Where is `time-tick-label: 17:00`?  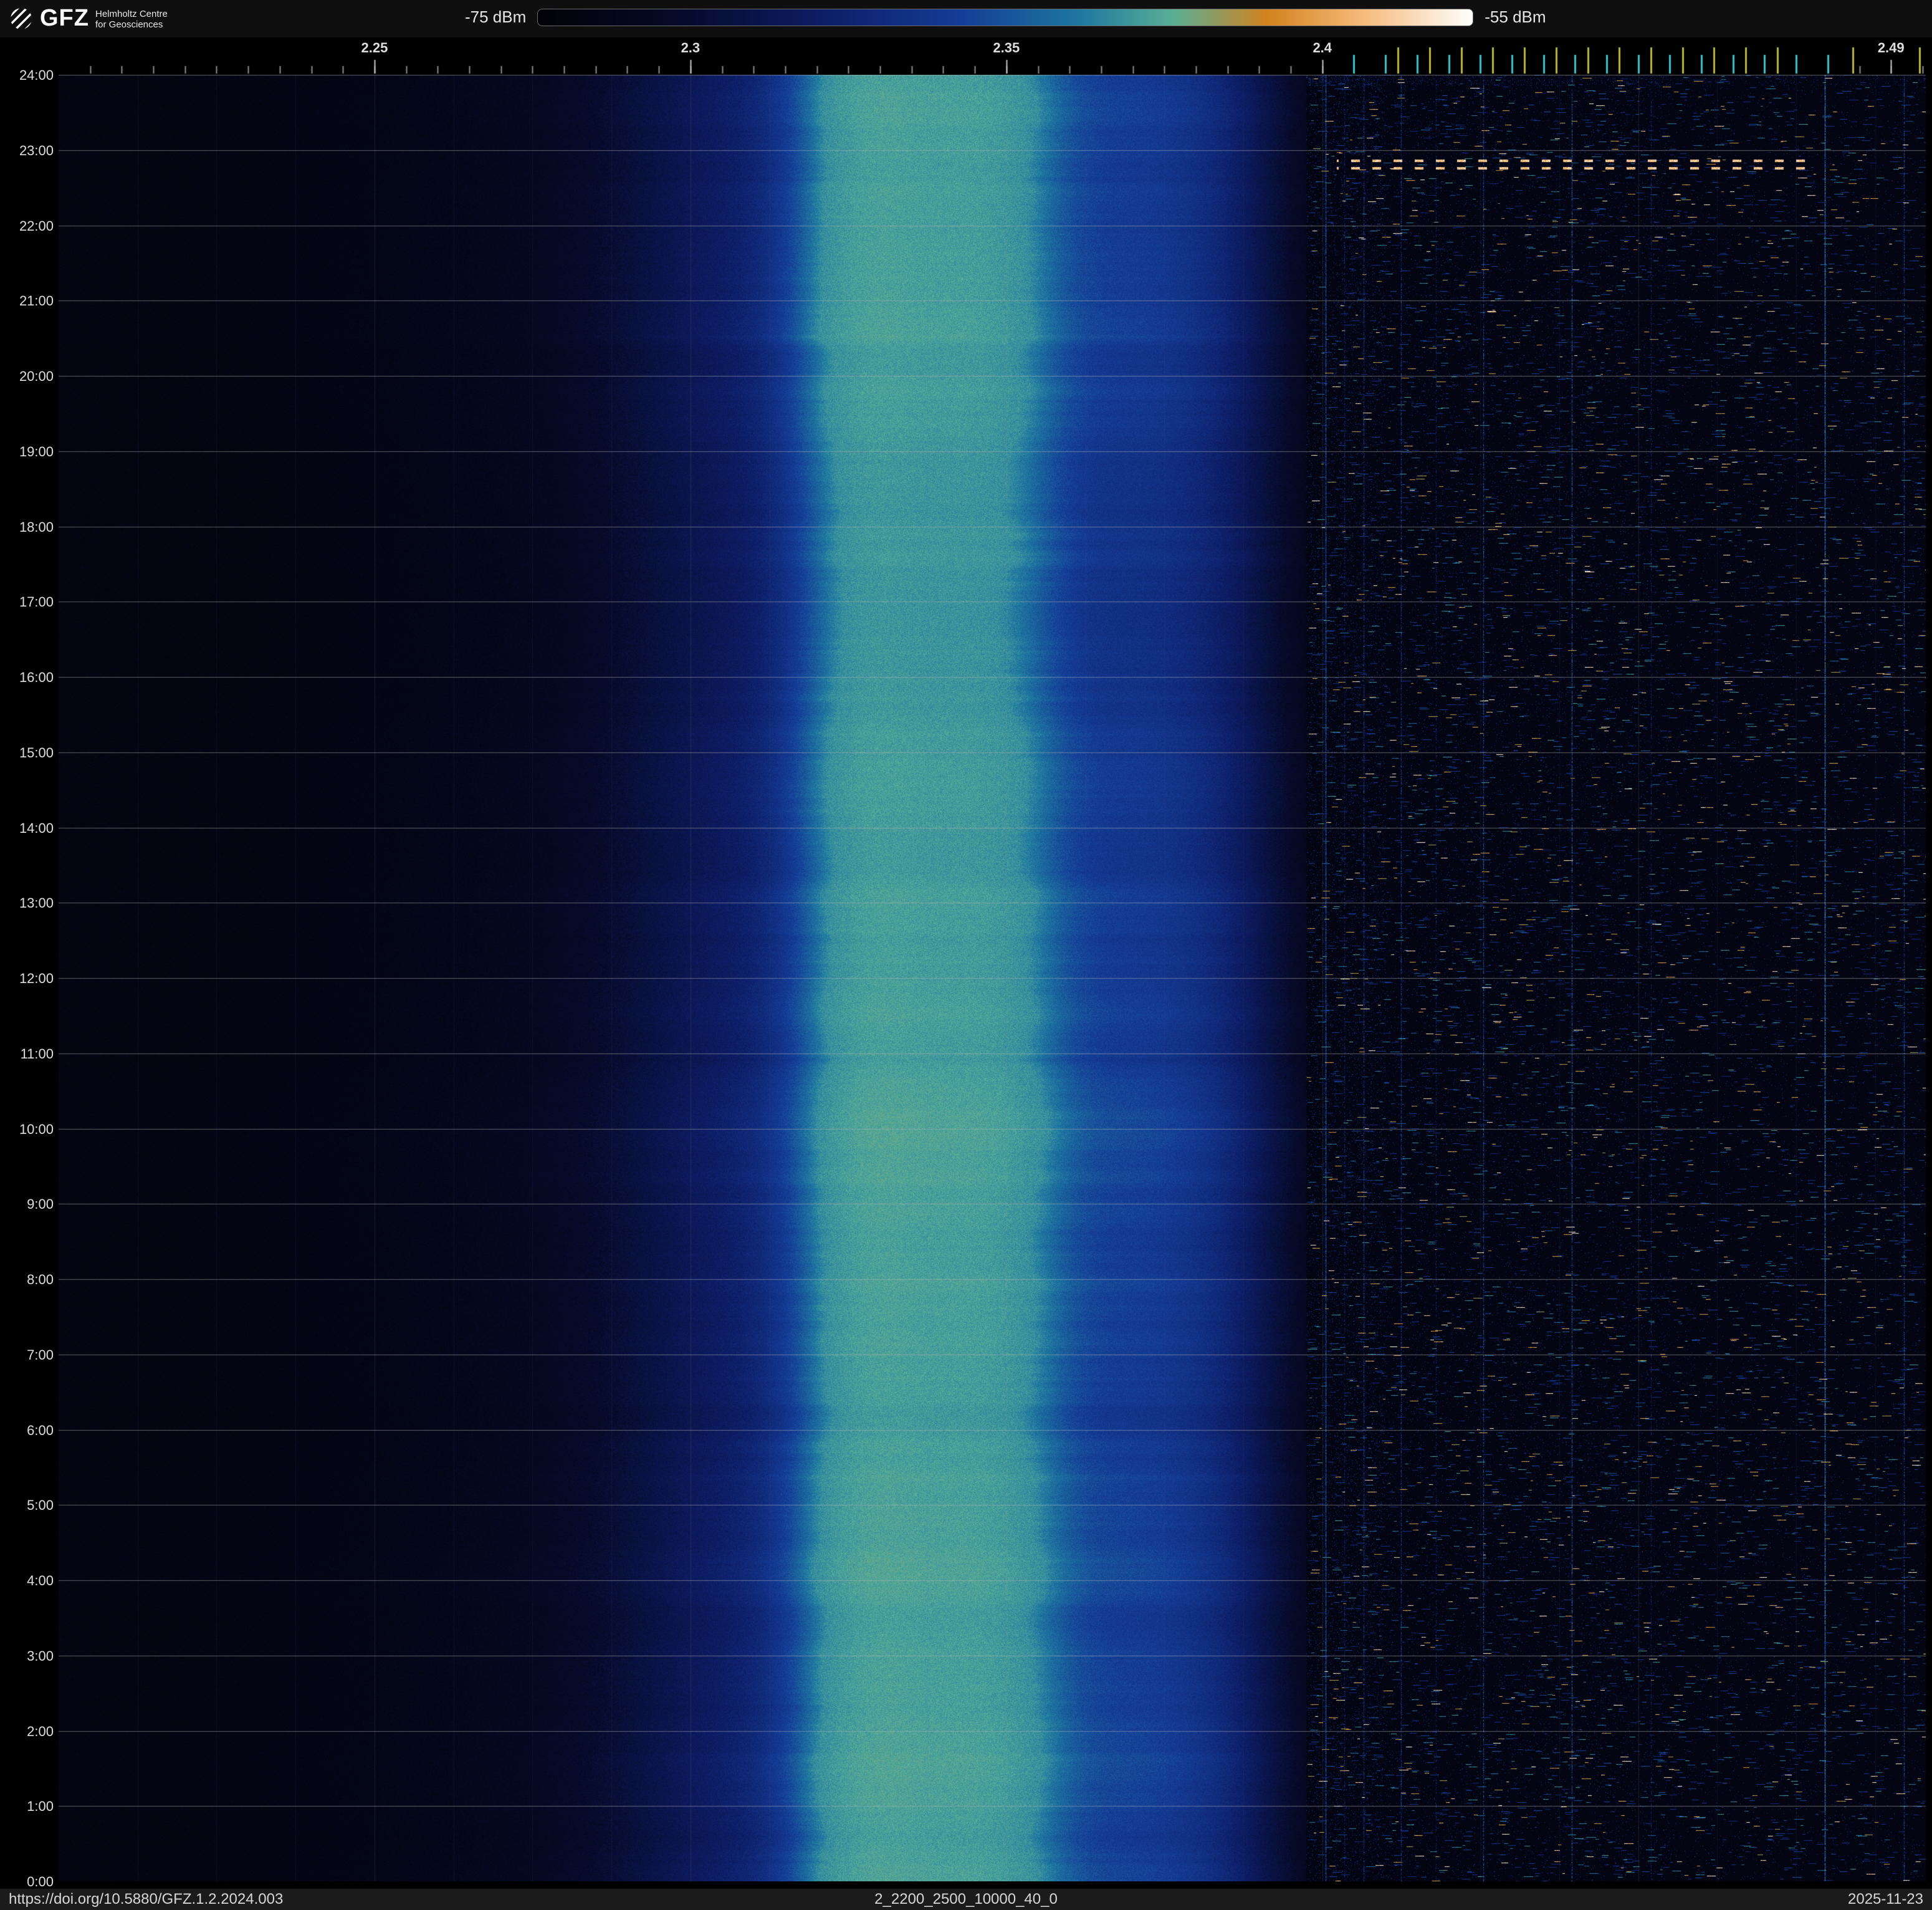 time-tick-label: 17:00 is located at coordinates (36, 602).